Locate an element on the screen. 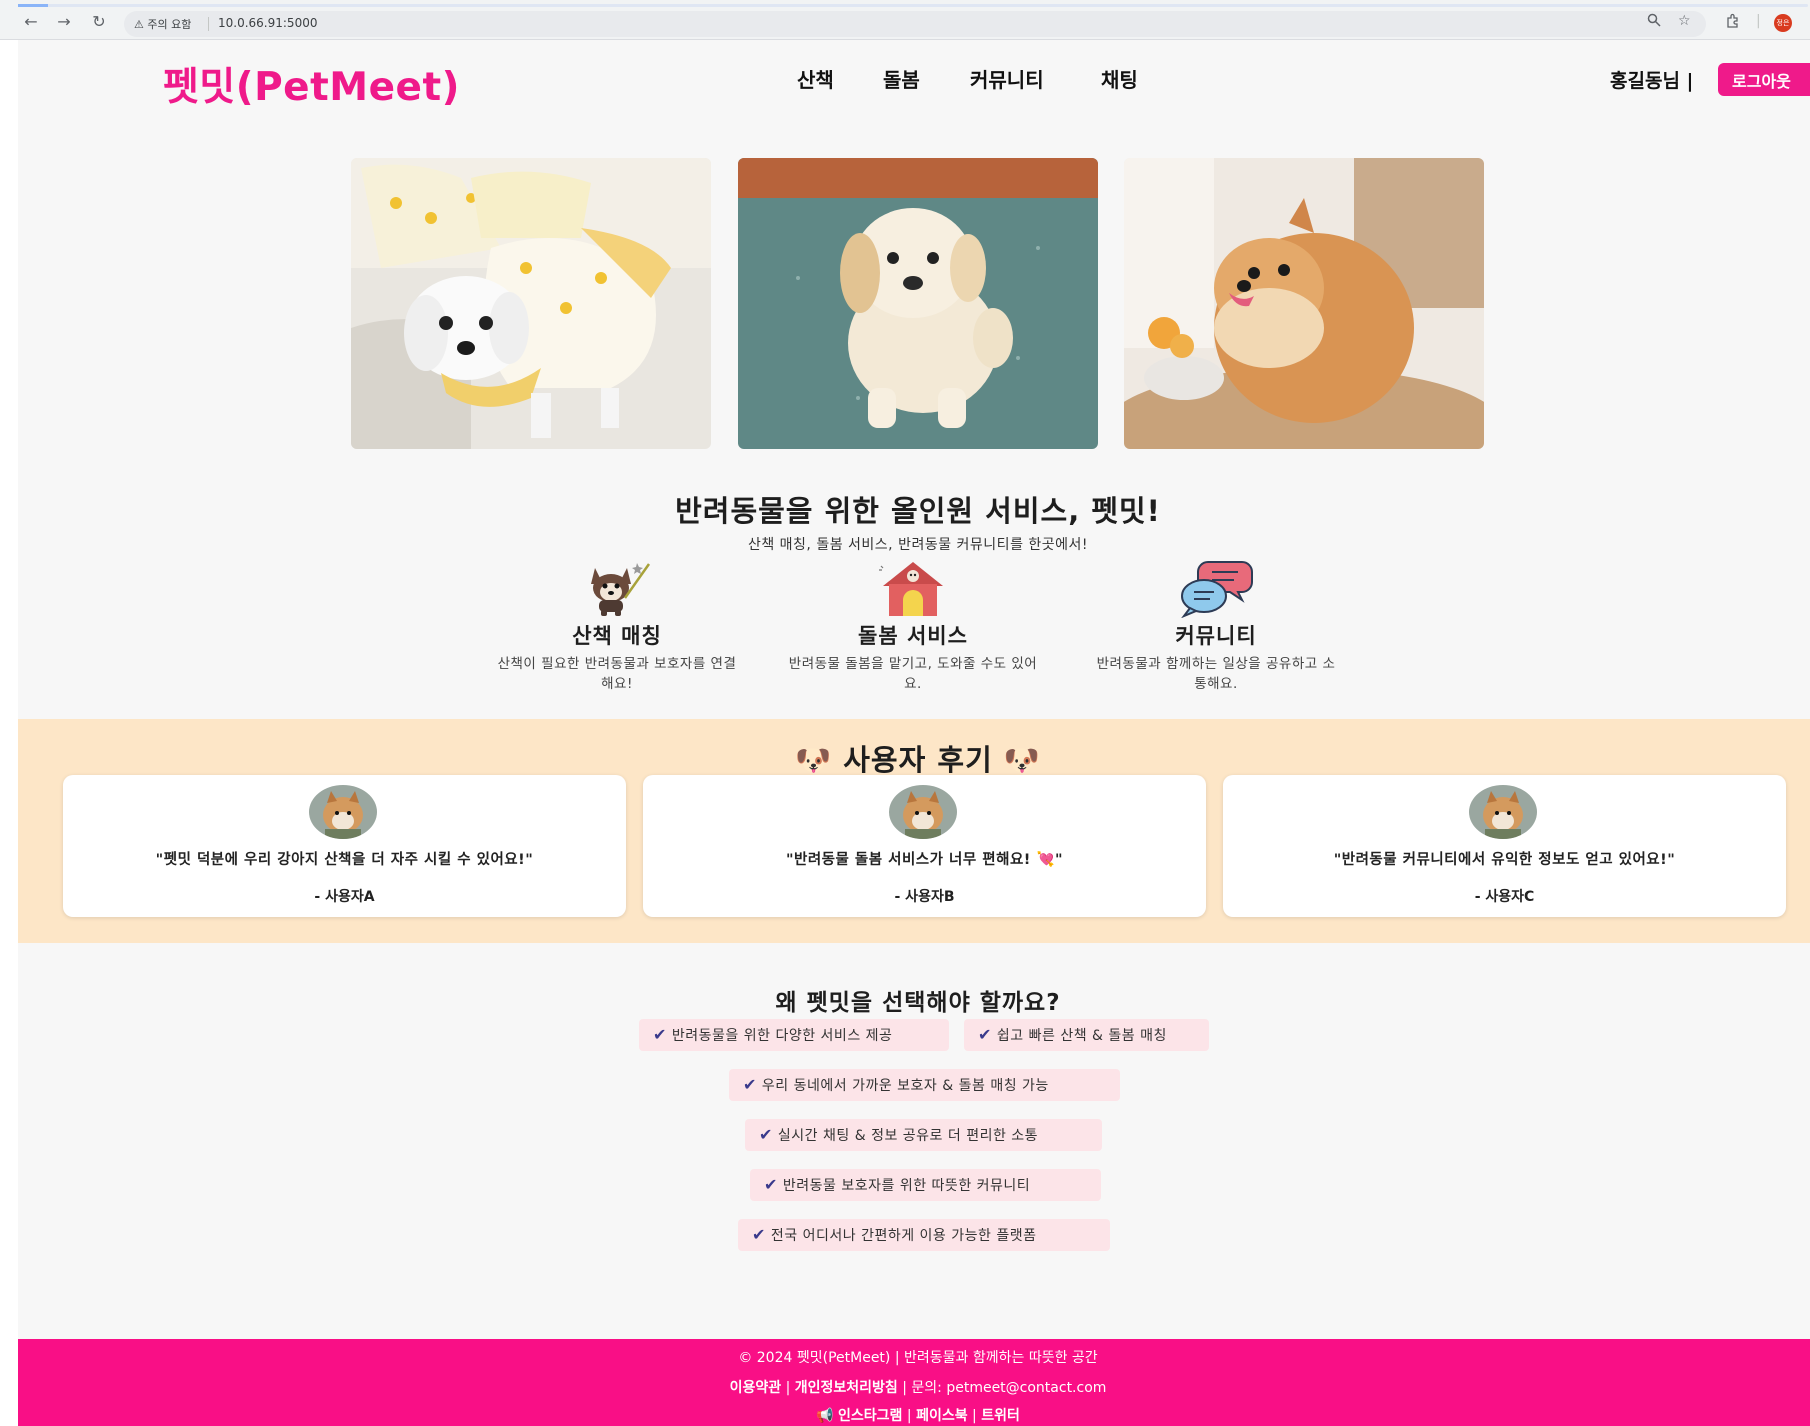 The image size is (1810, 1426). bookmark-star-icon: ☆ is located at coordinates (1684, 21).